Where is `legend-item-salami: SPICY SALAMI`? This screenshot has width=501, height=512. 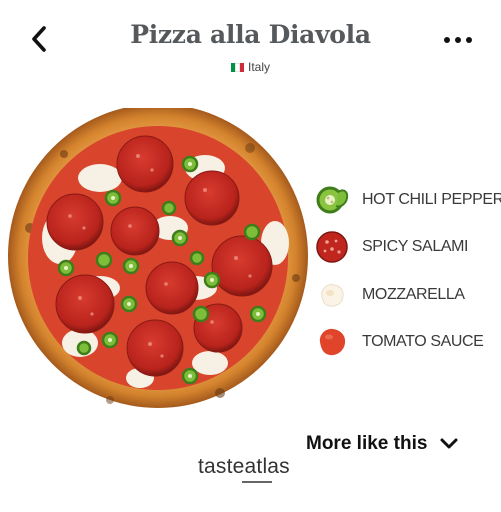
legend-item-salami: SPICY SALAMI is located at coordinates (407, 248).